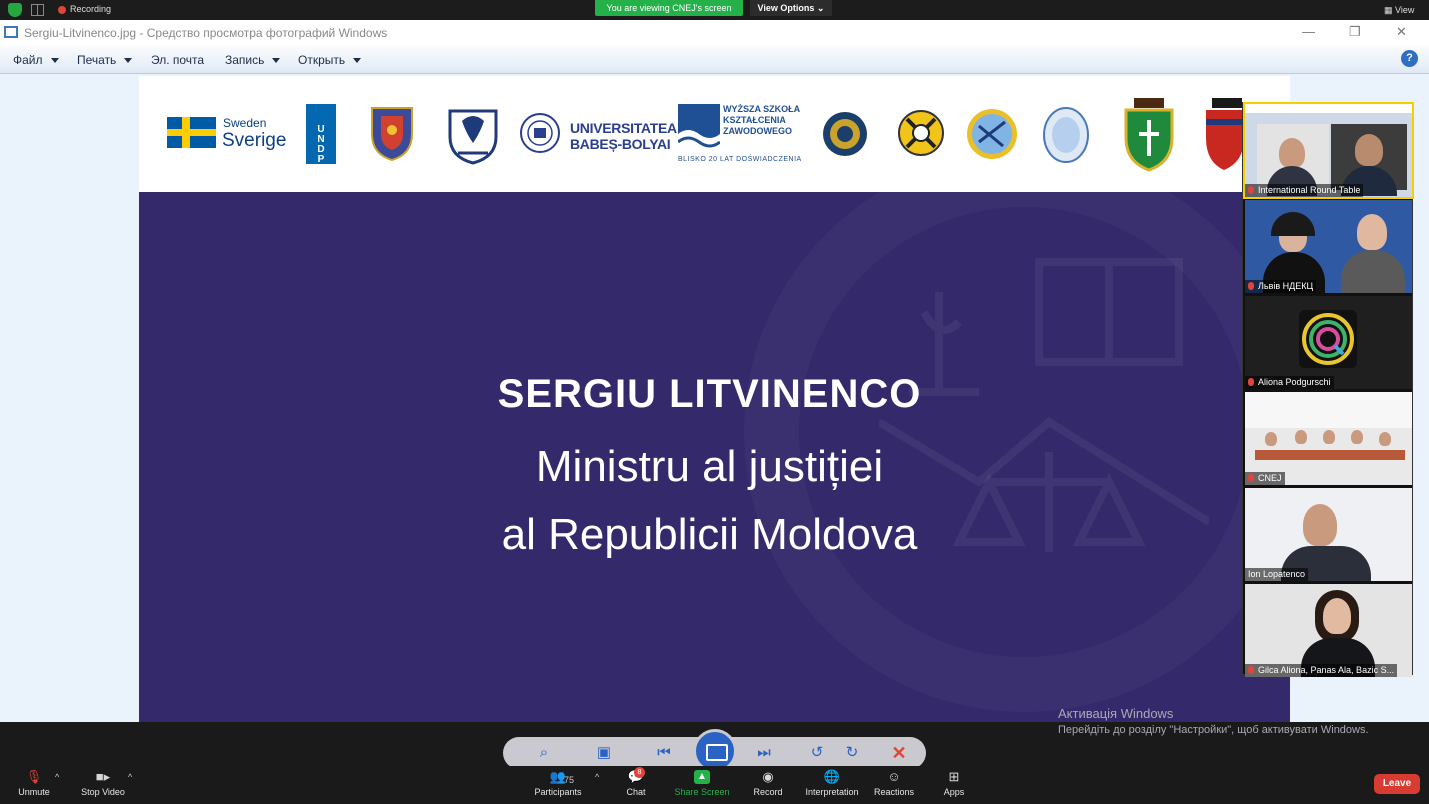 The image size is (1429, 804). What do you see at coordinates (1328, 150) in the screenshot?
I see `participant-tile: International Round Table` at bounding box center [1328, 150].